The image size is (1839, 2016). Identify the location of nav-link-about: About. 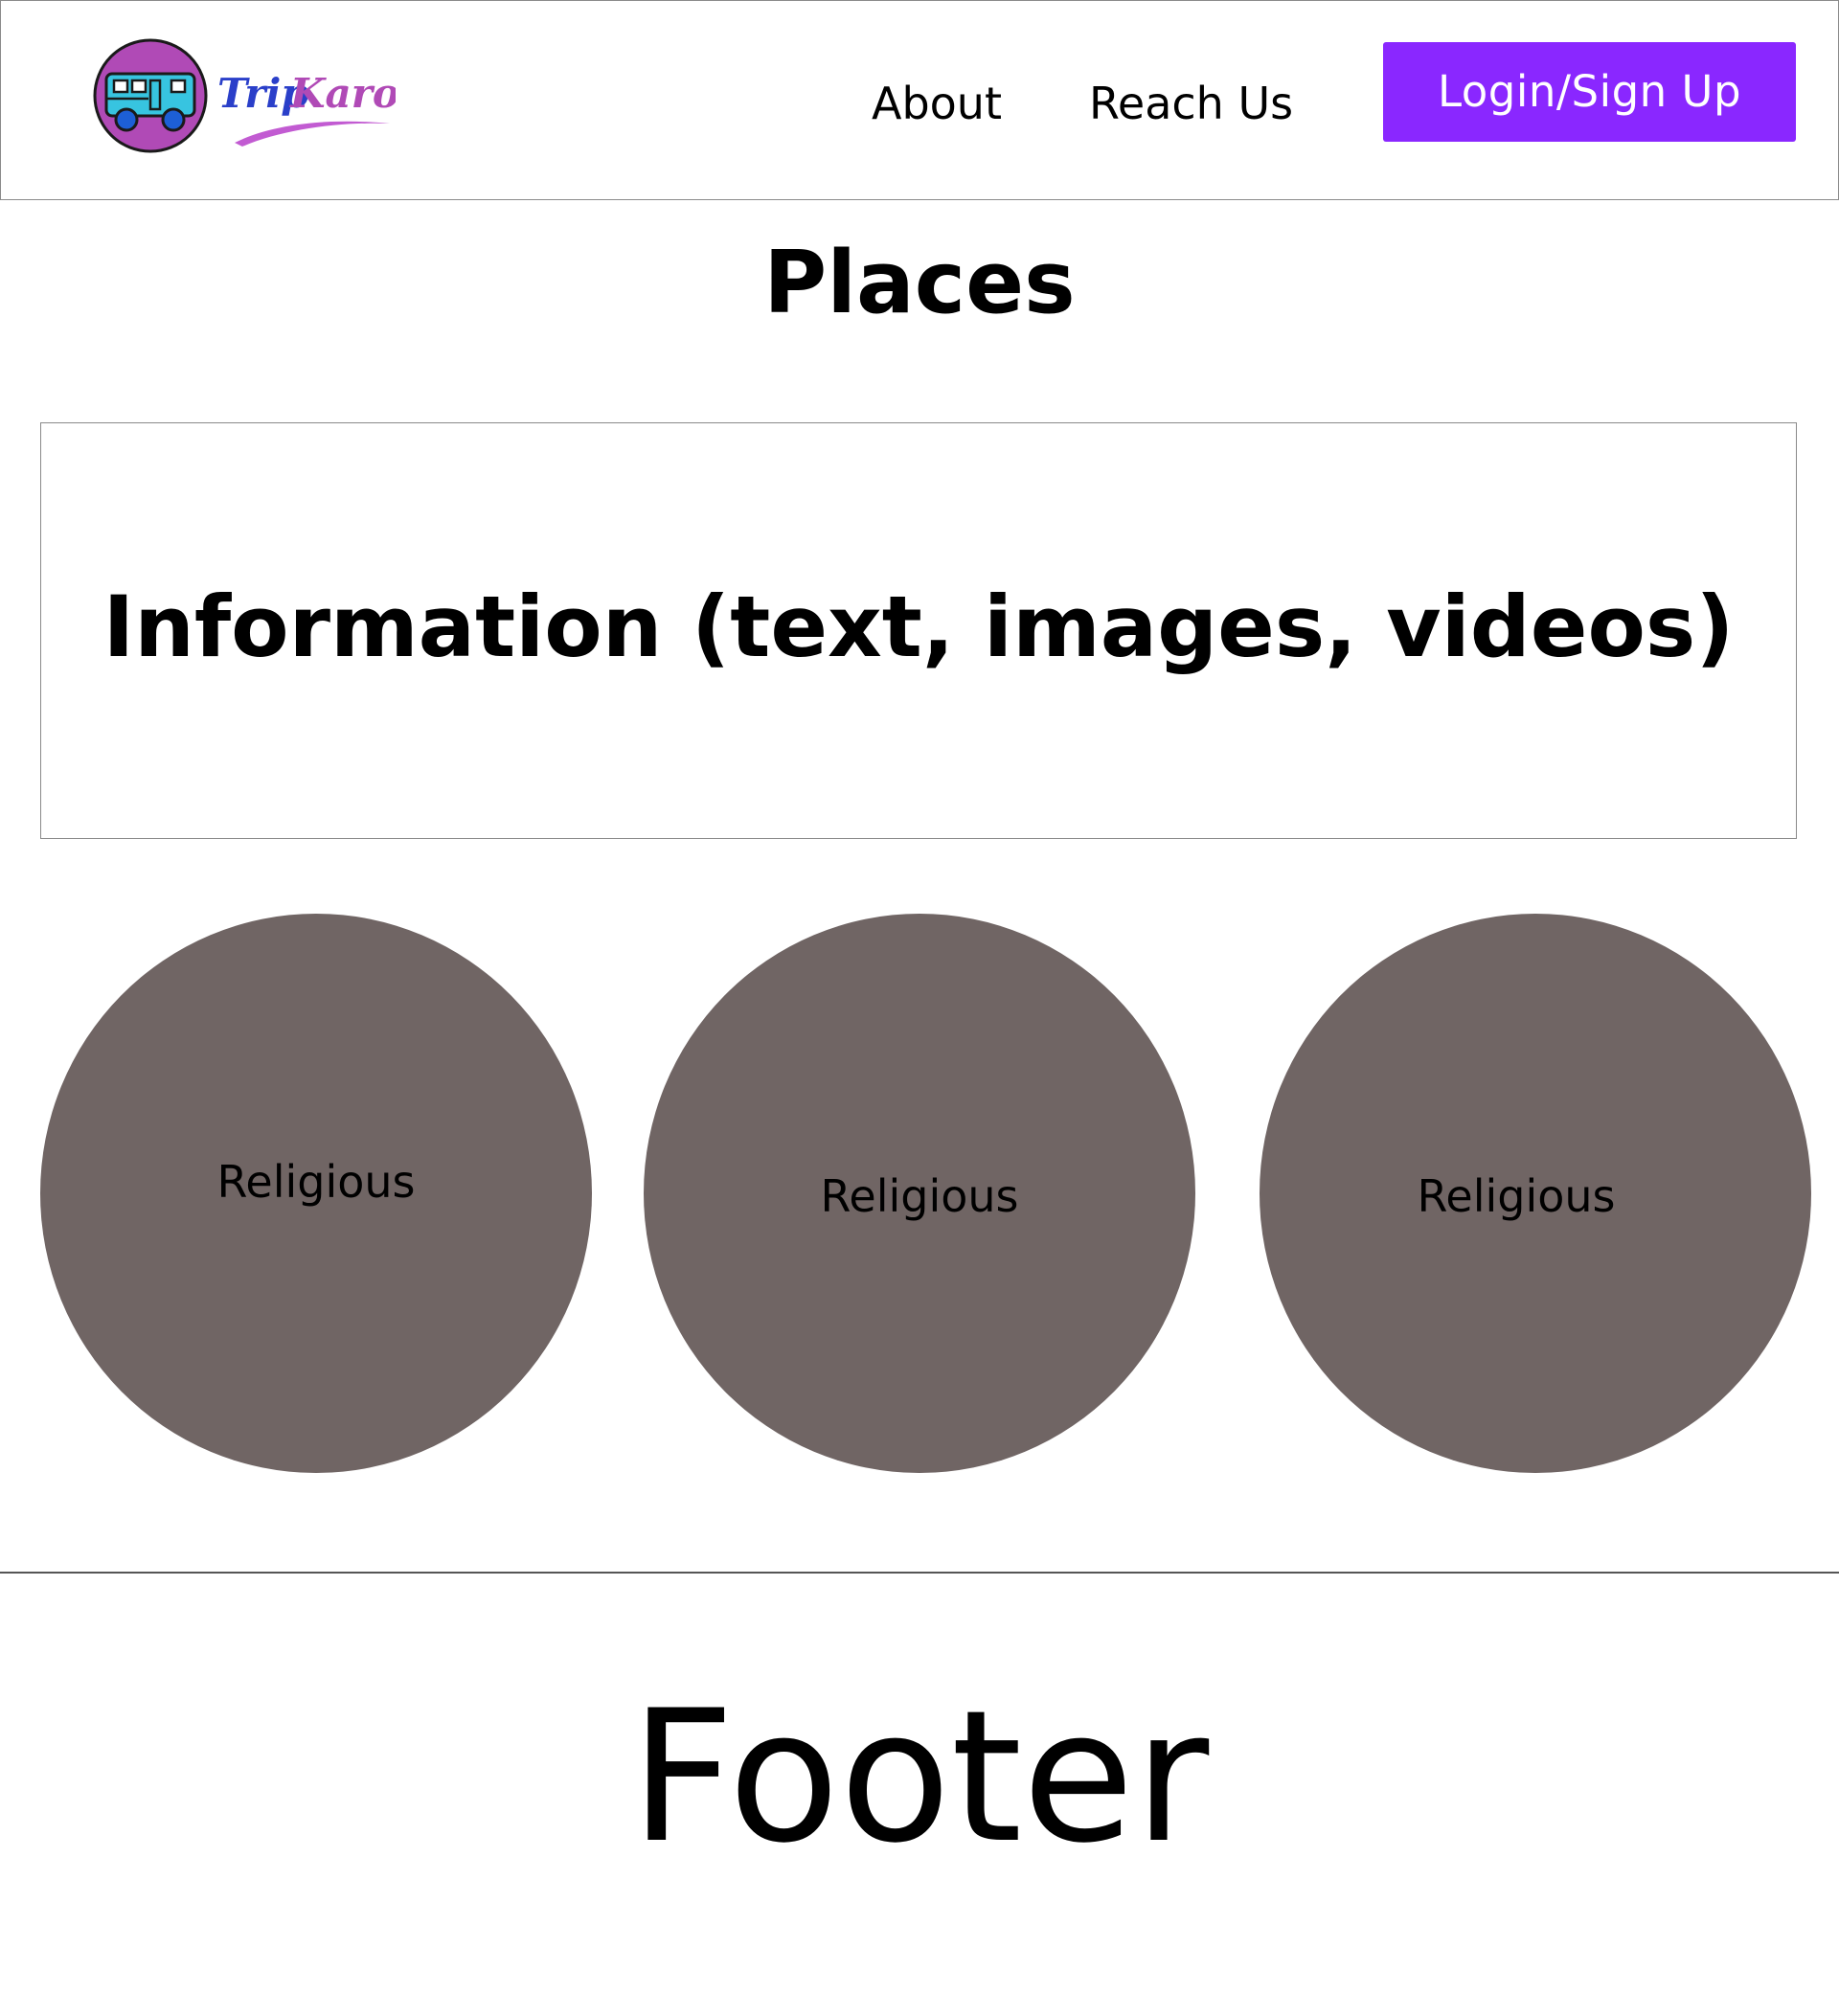
(937, 103).